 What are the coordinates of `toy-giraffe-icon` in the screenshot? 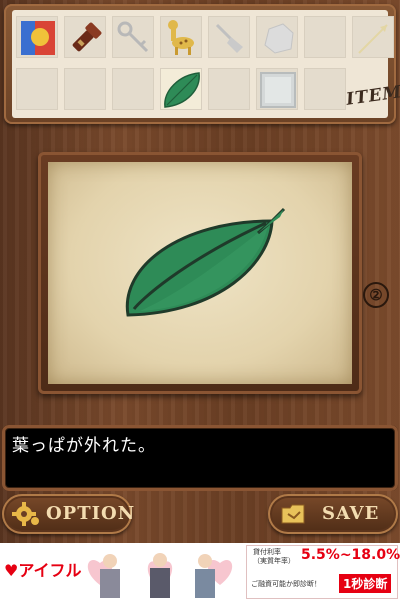 It's located at (181, 37).